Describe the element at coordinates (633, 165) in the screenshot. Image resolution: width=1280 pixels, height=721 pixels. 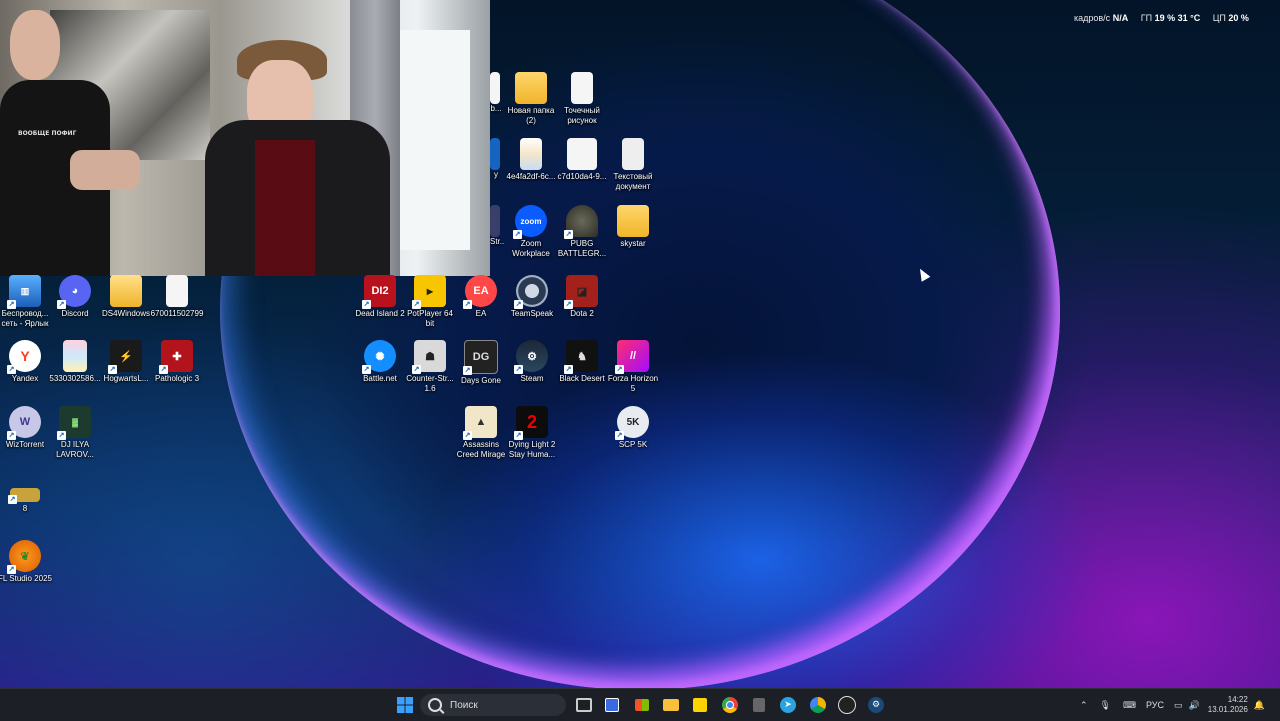
I see `desktop-icon-text-doc: Текстовый документ` at that location.